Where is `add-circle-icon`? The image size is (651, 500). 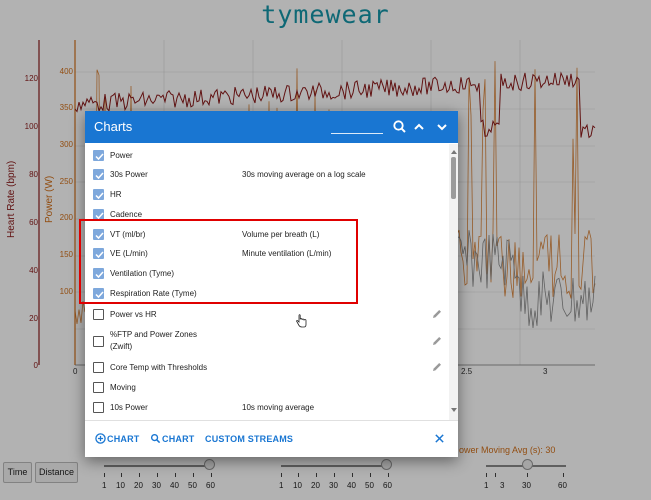 add-circle-icon is located at coordinates (100, 438).